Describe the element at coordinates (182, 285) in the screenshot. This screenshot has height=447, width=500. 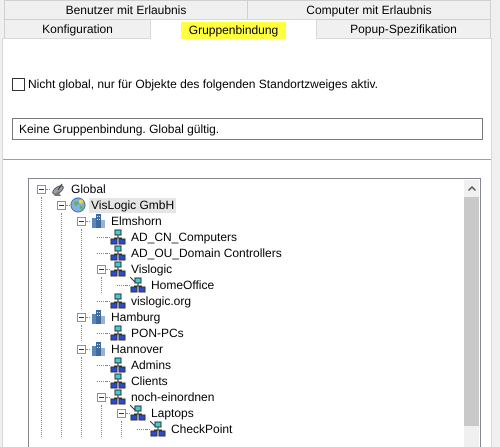
I see `tree-item: HomeOffice` at that location.